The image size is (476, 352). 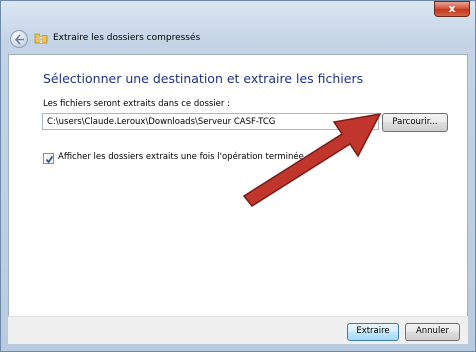 I want to click on checkmark-icon, so click(x=49, y=160).